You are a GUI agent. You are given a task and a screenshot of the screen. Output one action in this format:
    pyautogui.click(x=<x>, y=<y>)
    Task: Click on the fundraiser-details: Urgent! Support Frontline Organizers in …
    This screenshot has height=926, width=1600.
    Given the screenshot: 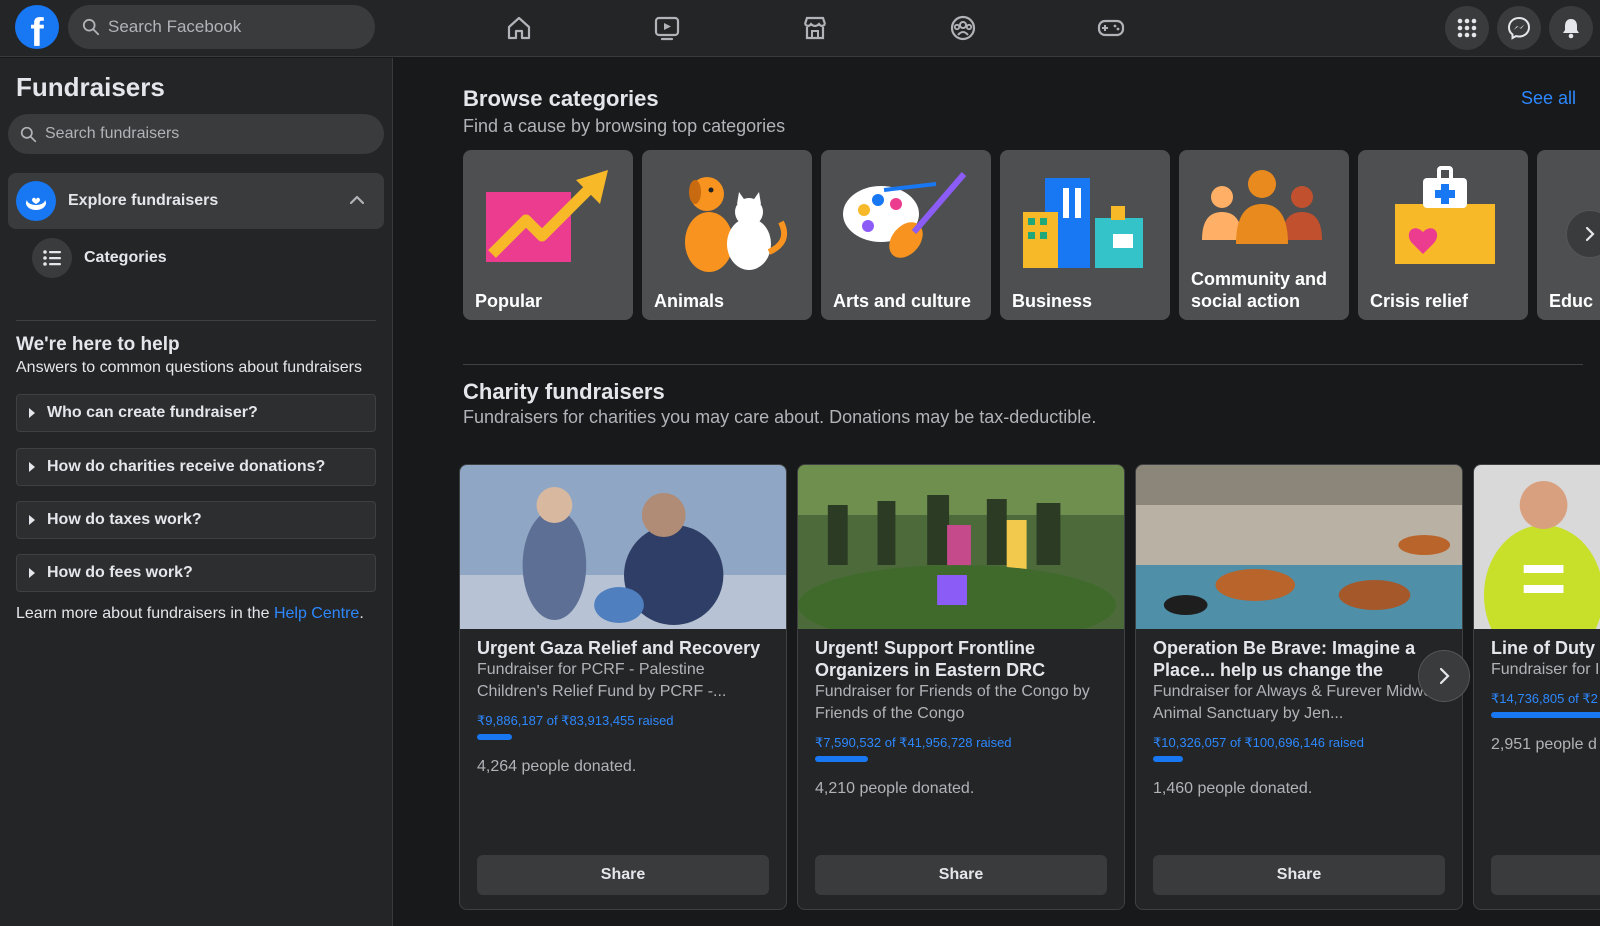 What is the action you would take?
    pyautogui.click(x=962, y=717)
    